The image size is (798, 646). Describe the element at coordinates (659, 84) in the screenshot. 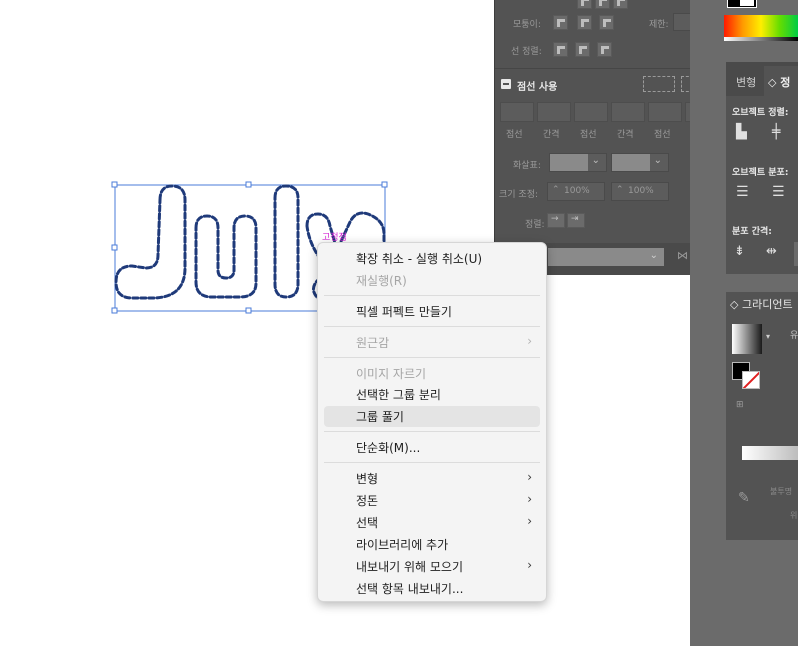

I see `preserve-dash-button` at that location.